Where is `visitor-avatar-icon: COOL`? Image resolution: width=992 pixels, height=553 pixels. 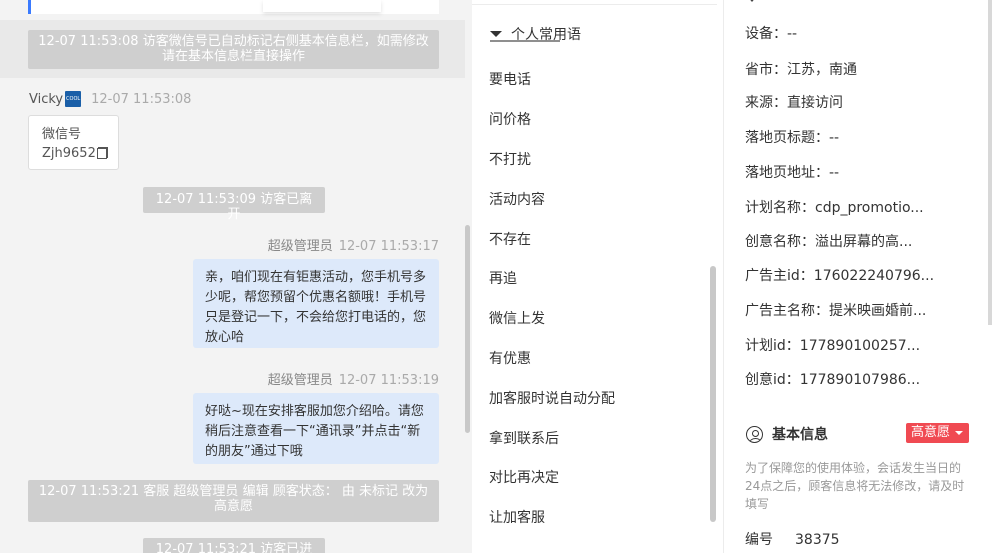 visitor-avatar-icon: COOL is located at coordinates (73, 99).